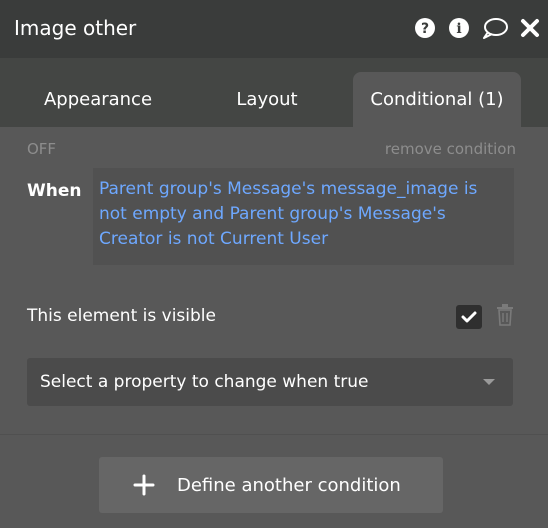 The image size is (548, 528). Describe the element at coordinates (489, 382) in the screenshot. I see `chevron-down-icon` at that location.